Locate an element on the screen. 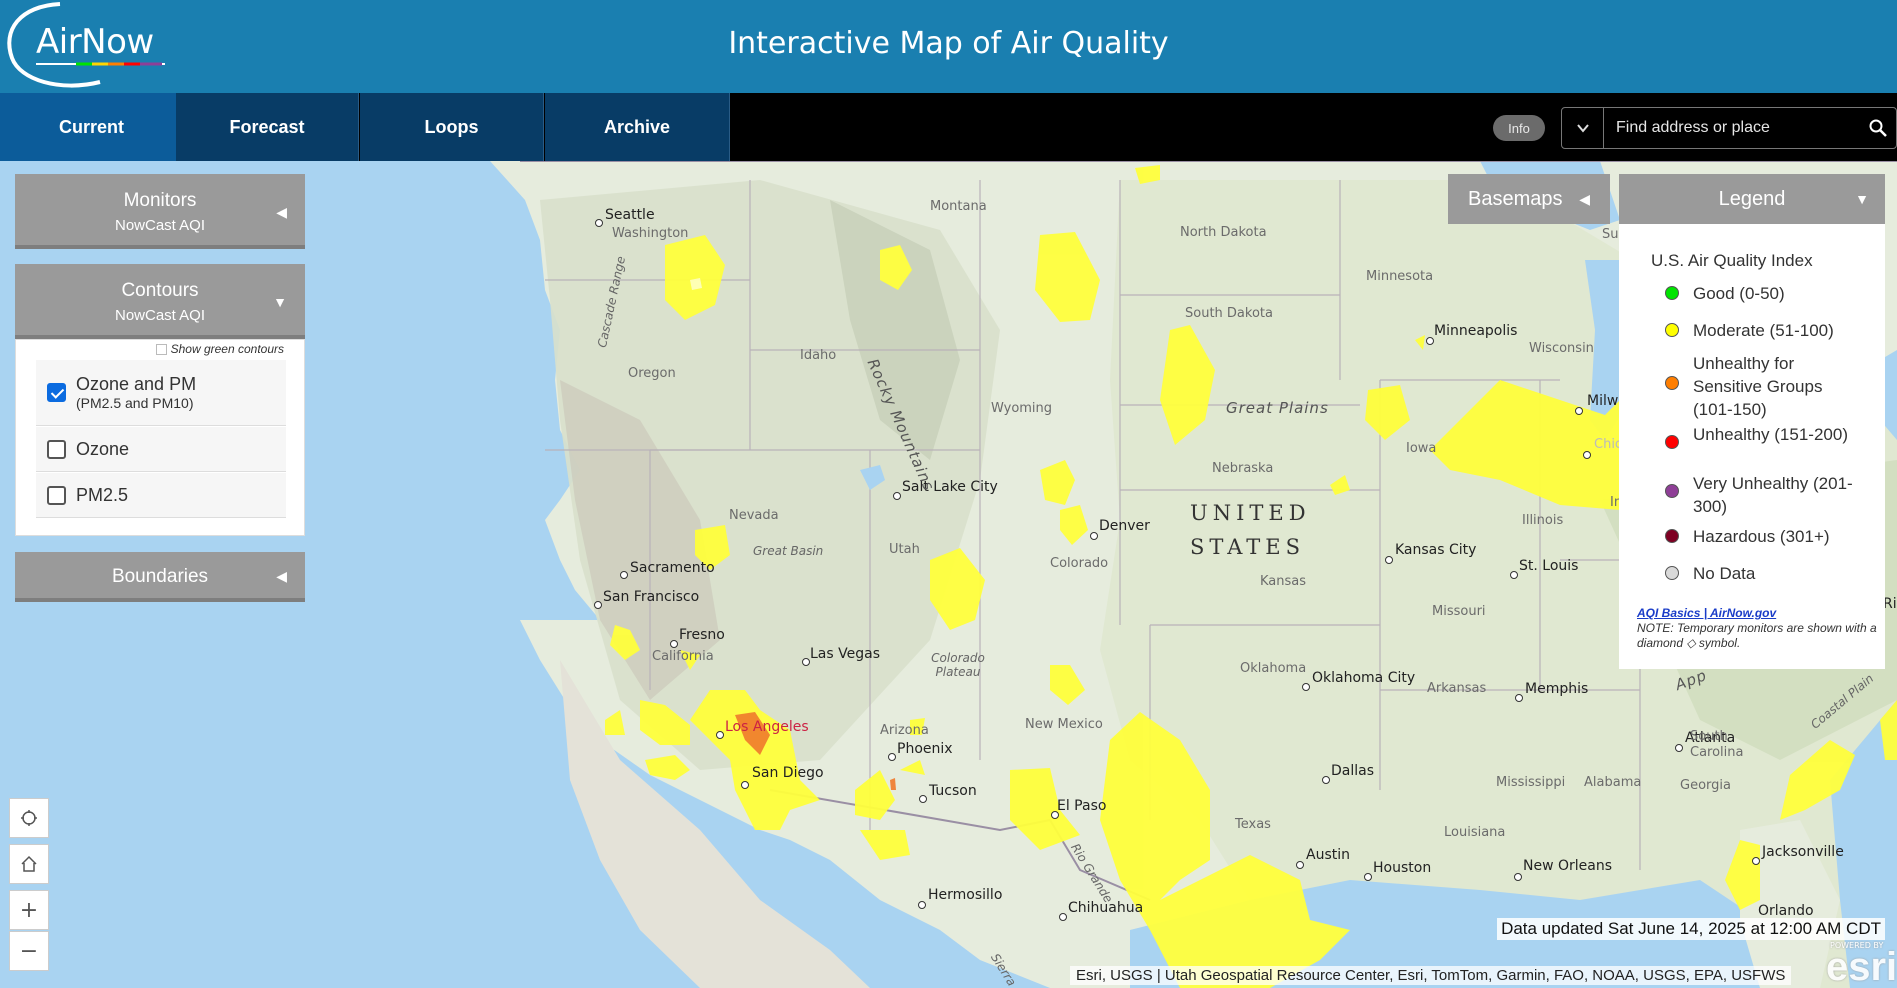  zoom-in-button: + is located at coordinates (29, 910).